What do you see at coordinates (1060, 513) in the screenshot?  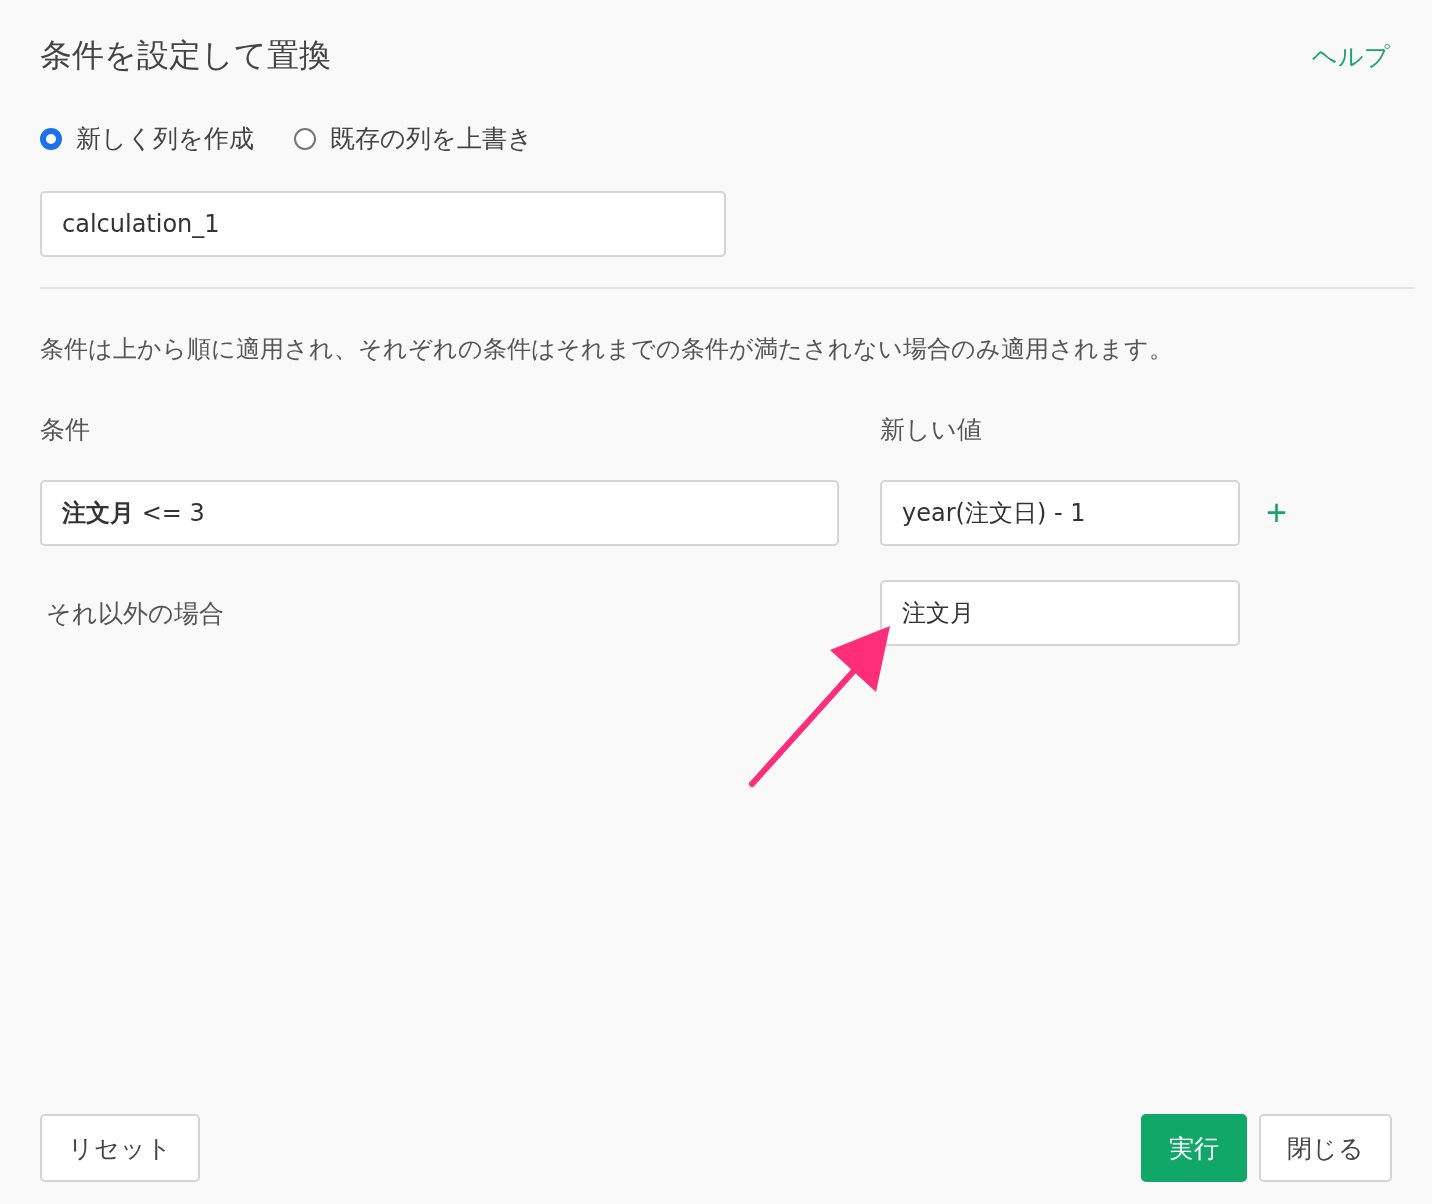 I see `value-field: year(注文日) - 1` at bounding box center [1060, 513].